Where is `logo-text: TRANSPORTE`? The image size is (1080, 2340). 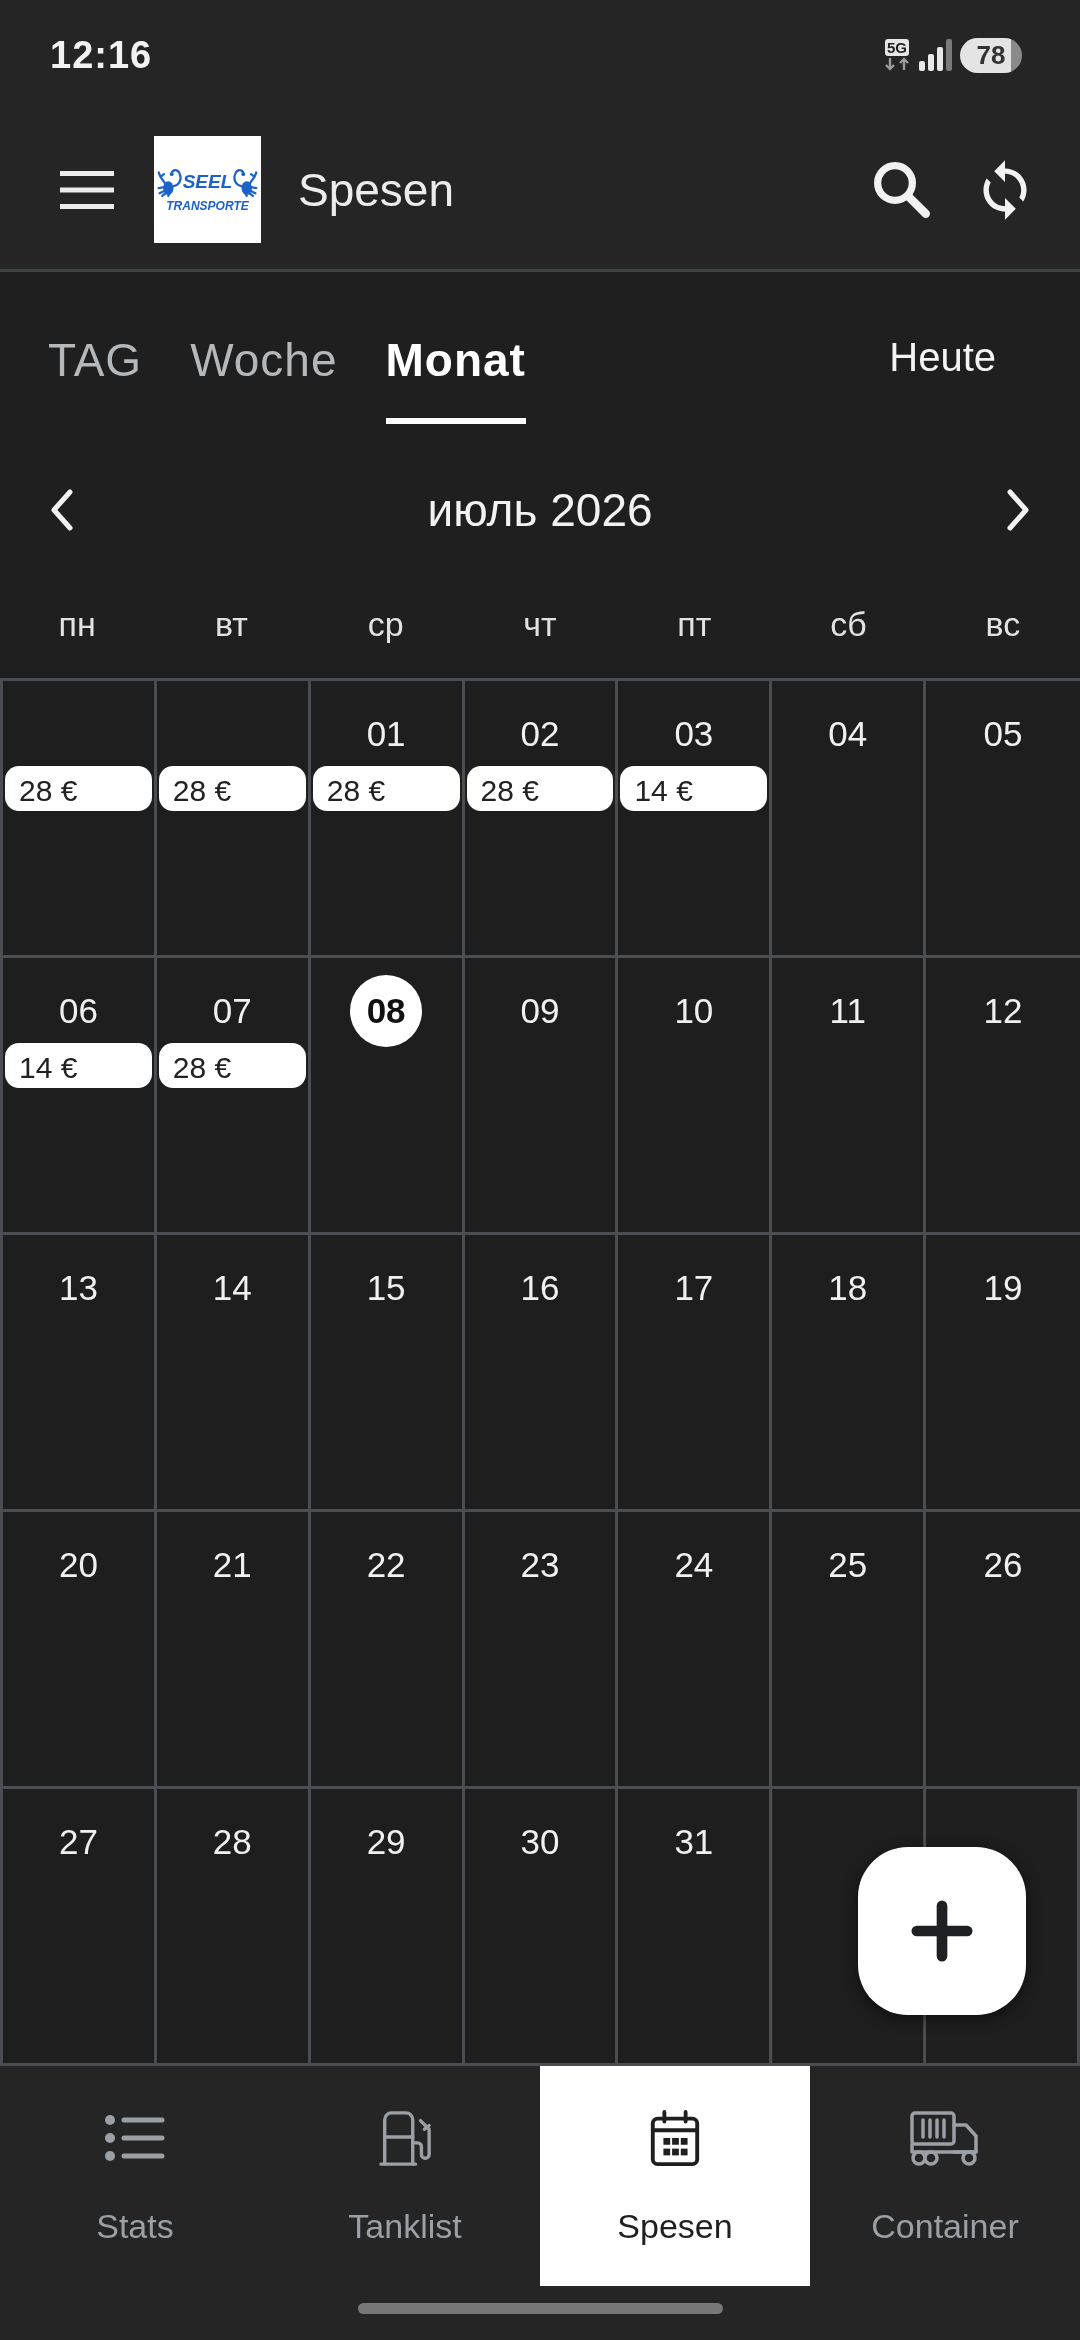 logo-text: TRANSPORTE is located at coordinates (207, 205).